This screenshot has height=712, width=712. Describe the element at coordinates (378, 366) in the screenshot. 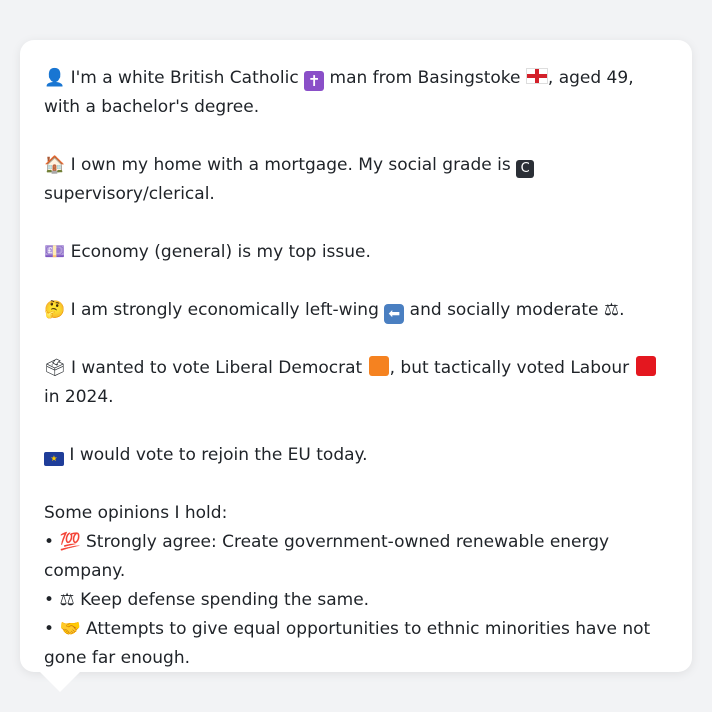

I see `orange-square-icon` at that location.